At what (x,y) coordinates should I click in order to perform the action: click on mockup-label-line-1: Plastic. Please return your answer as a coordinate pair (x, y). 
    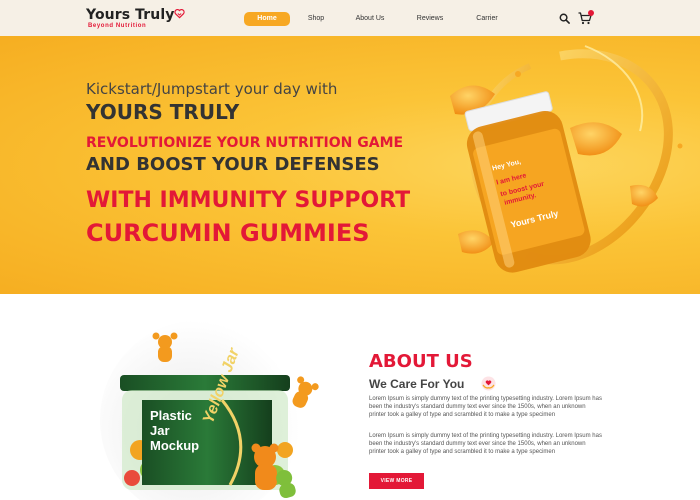
    Looking at the image, I should click on (171, 415).